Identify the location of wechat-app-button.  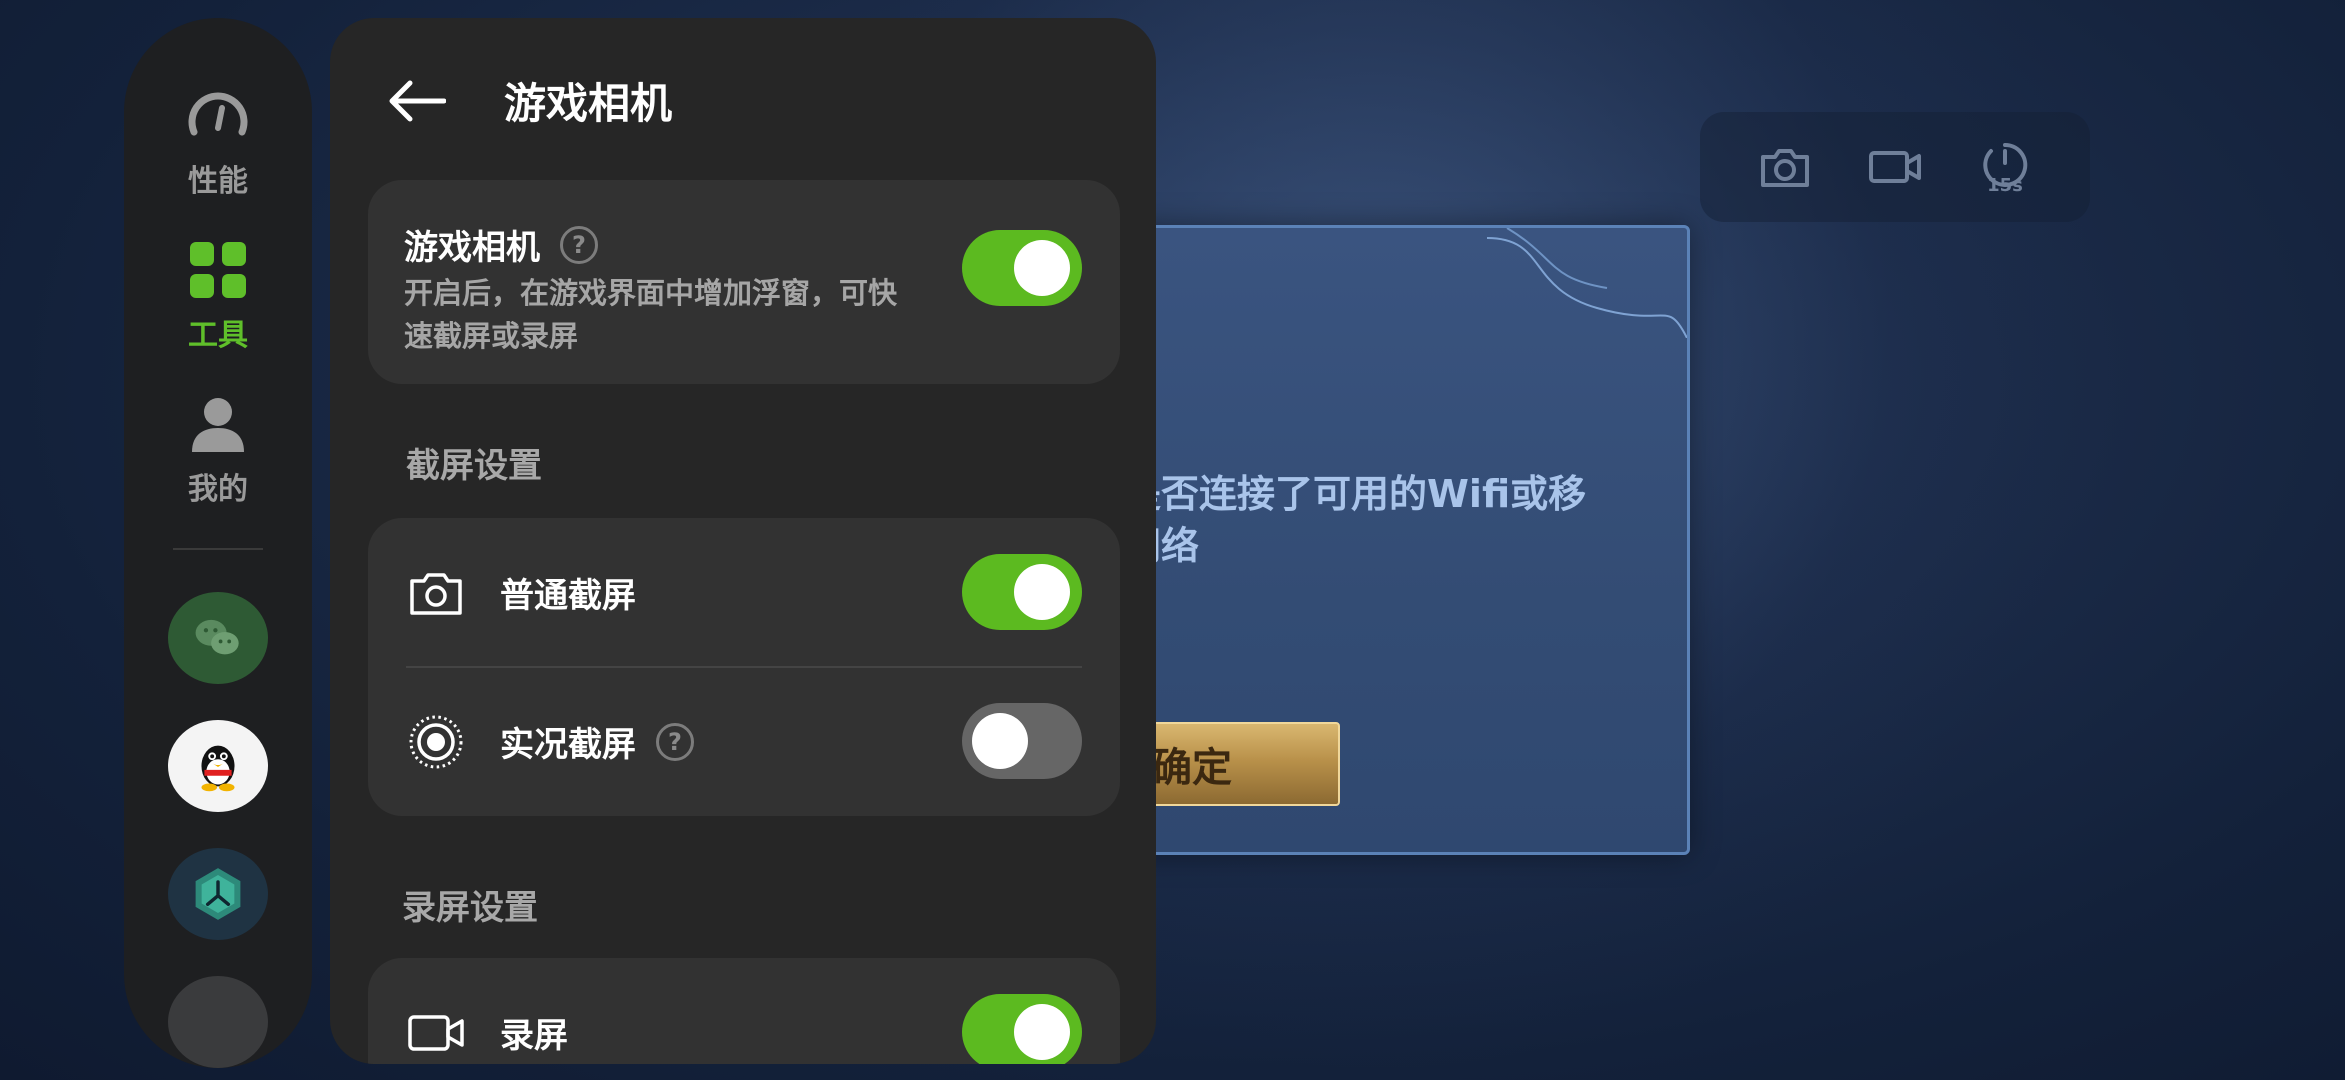
(218, 637).